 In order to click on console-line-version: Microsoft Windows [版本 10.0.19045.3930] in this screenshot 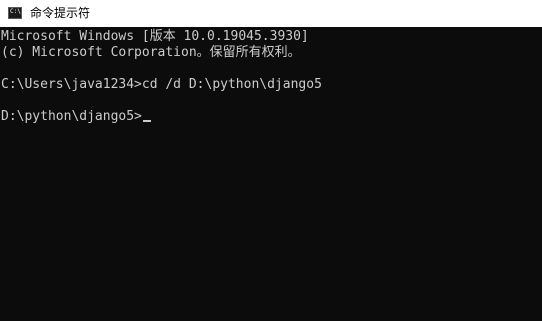, I will do `click(155, 36)`.